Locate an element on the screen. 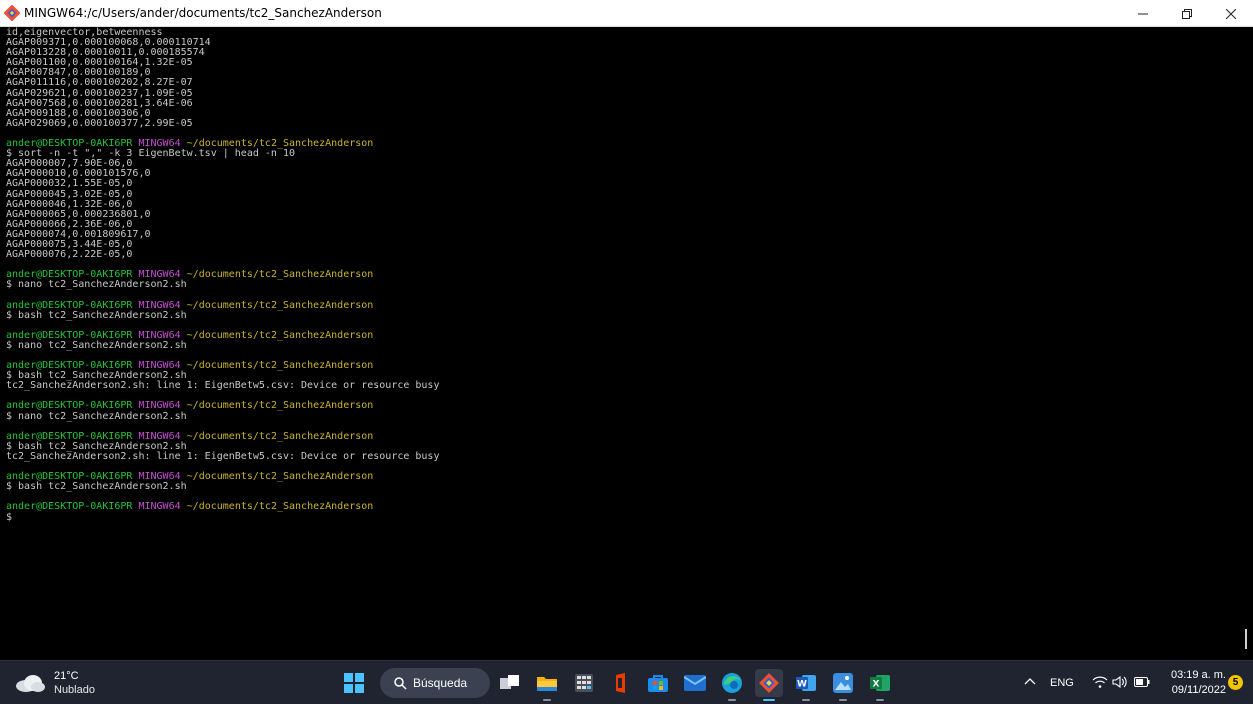 This screenshot has width=1253, height=704. close-icon is located at coordinates (1231, 13).